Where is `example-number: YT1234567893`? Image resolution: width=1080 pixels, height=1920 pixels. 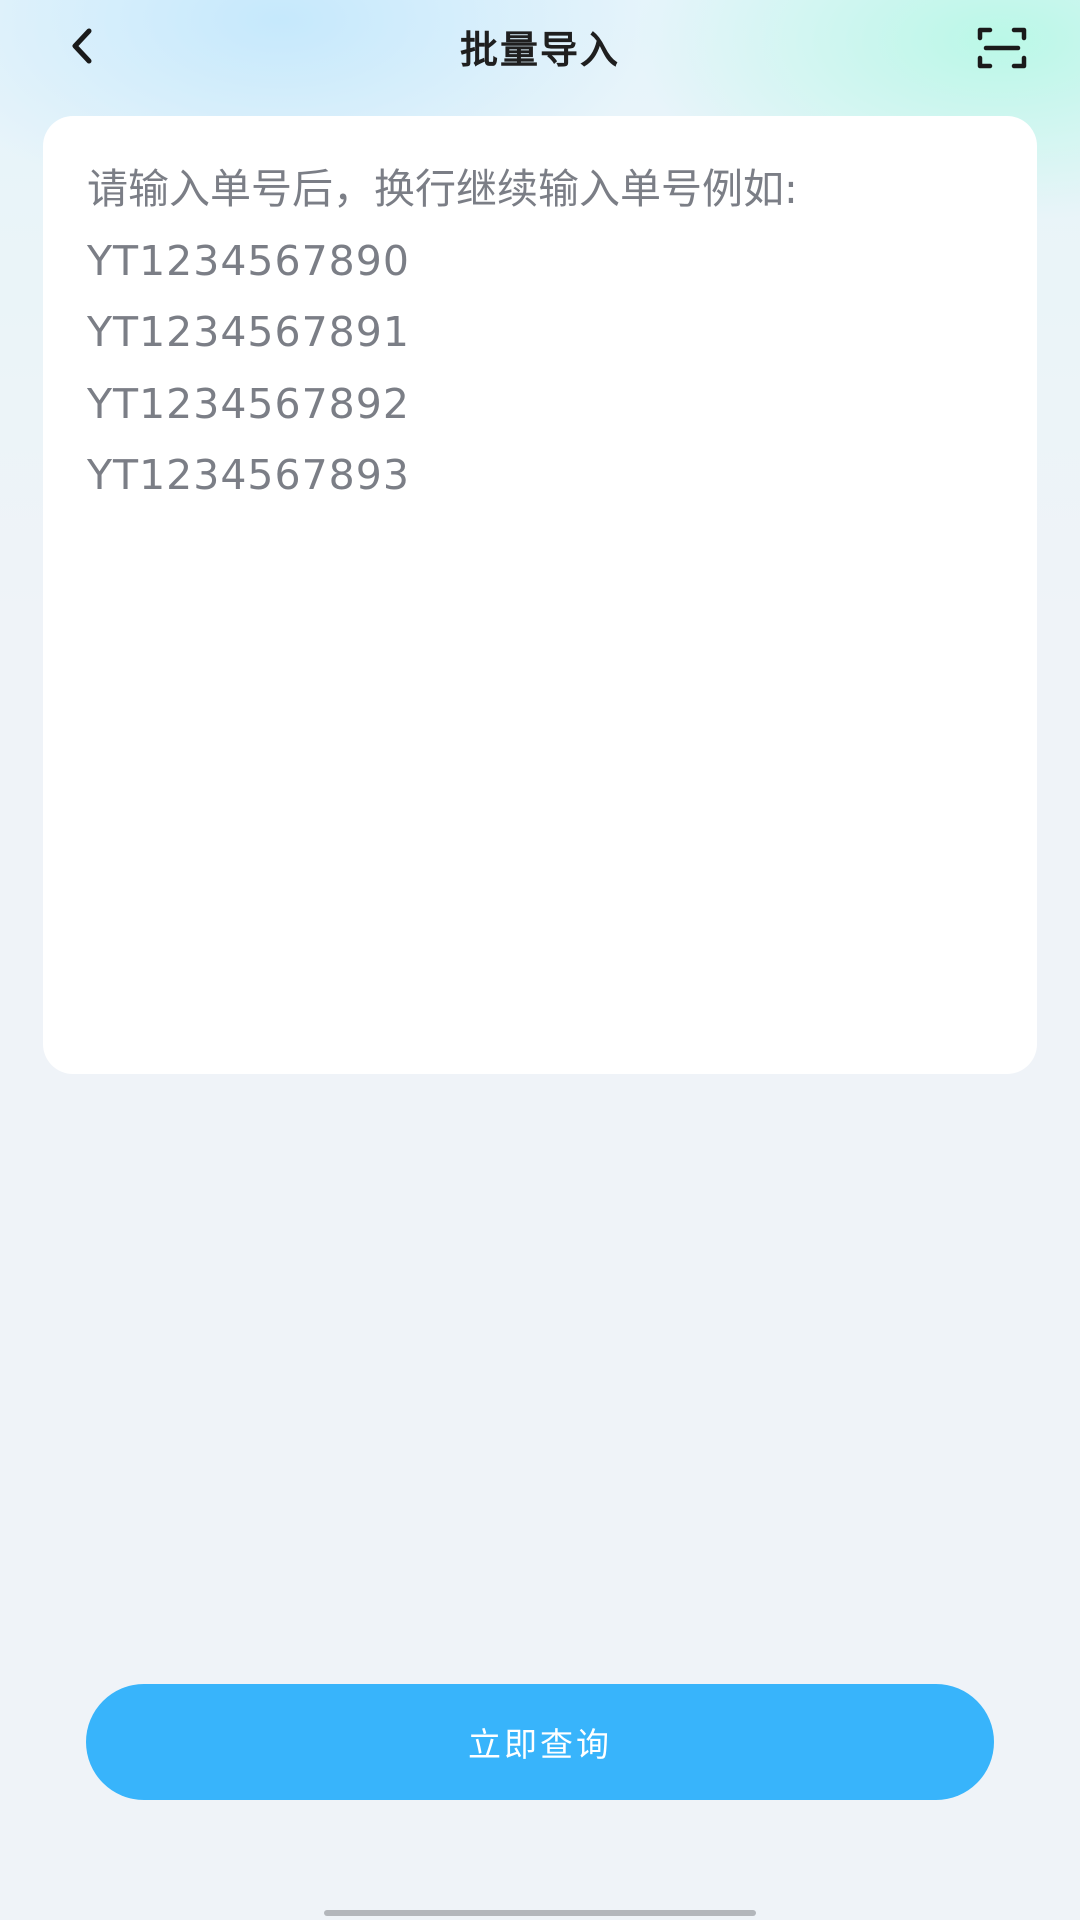 example-number: YT1234567893 is located at coordinates (248, 475).